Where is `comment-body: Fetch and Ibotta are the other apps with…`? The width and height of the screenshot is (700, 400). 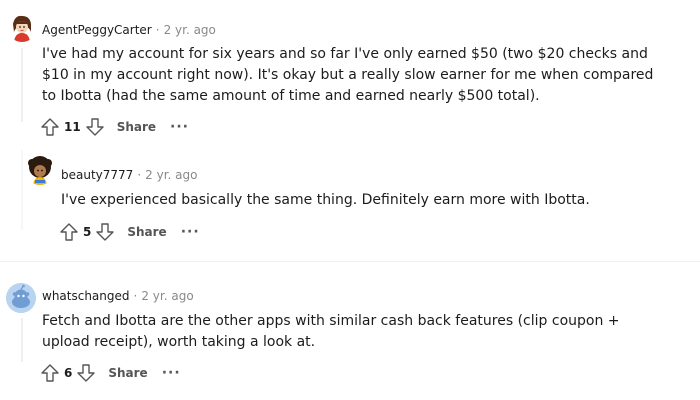
comment-body: Fetch and Ibotta are the other apps with… is located at coordinates (331, 331).